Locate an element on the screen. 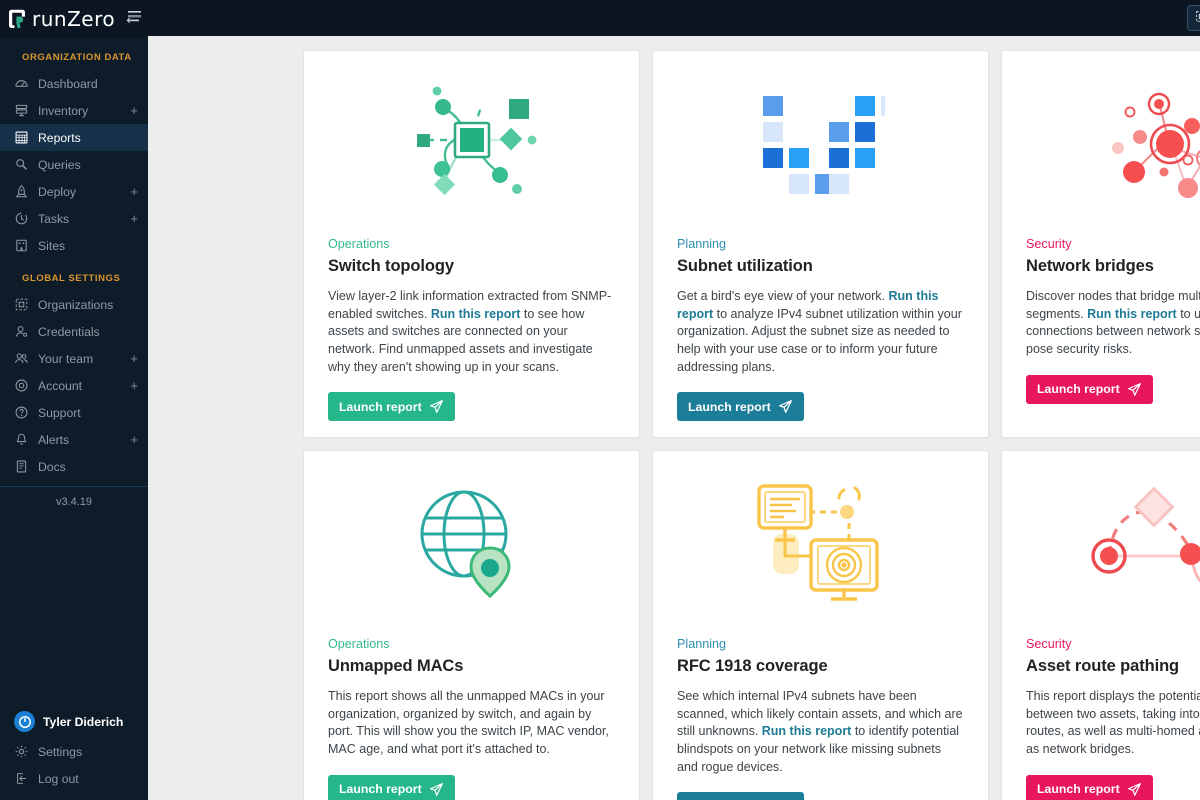 This screenshot has width=1200, height=800. nav-group-title-global-settings: GLOBAL SETTINGS is located at coordinates (71, 278).